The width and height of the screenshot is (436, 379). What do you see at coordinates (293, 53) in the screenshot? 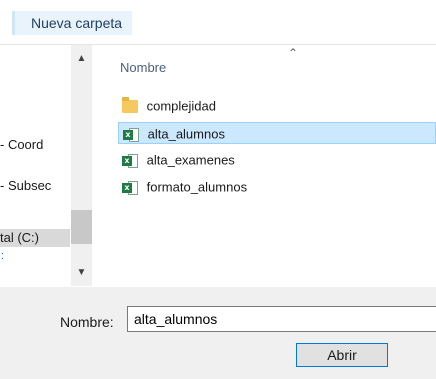
I see `sort-caret-icon: ⌃` at bounding box center [293, 53].